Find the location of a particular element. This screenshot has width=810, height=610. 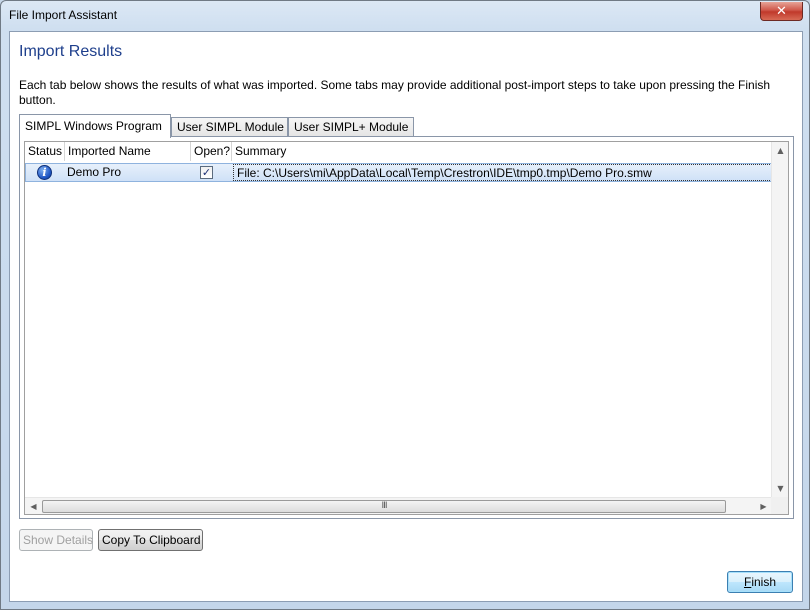

column-header-summary: Summary is located at coordinates (502, 151).